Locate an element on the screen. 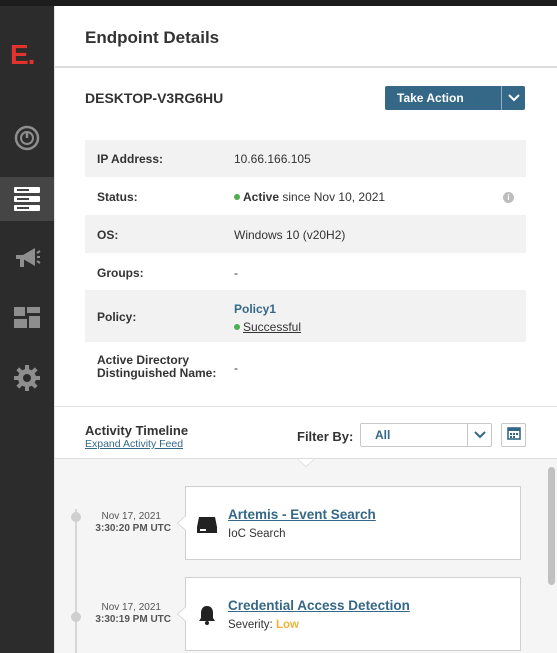  host-row: DESKTOP-V3RG6HU Take Action is located at coordinates (305, 98).